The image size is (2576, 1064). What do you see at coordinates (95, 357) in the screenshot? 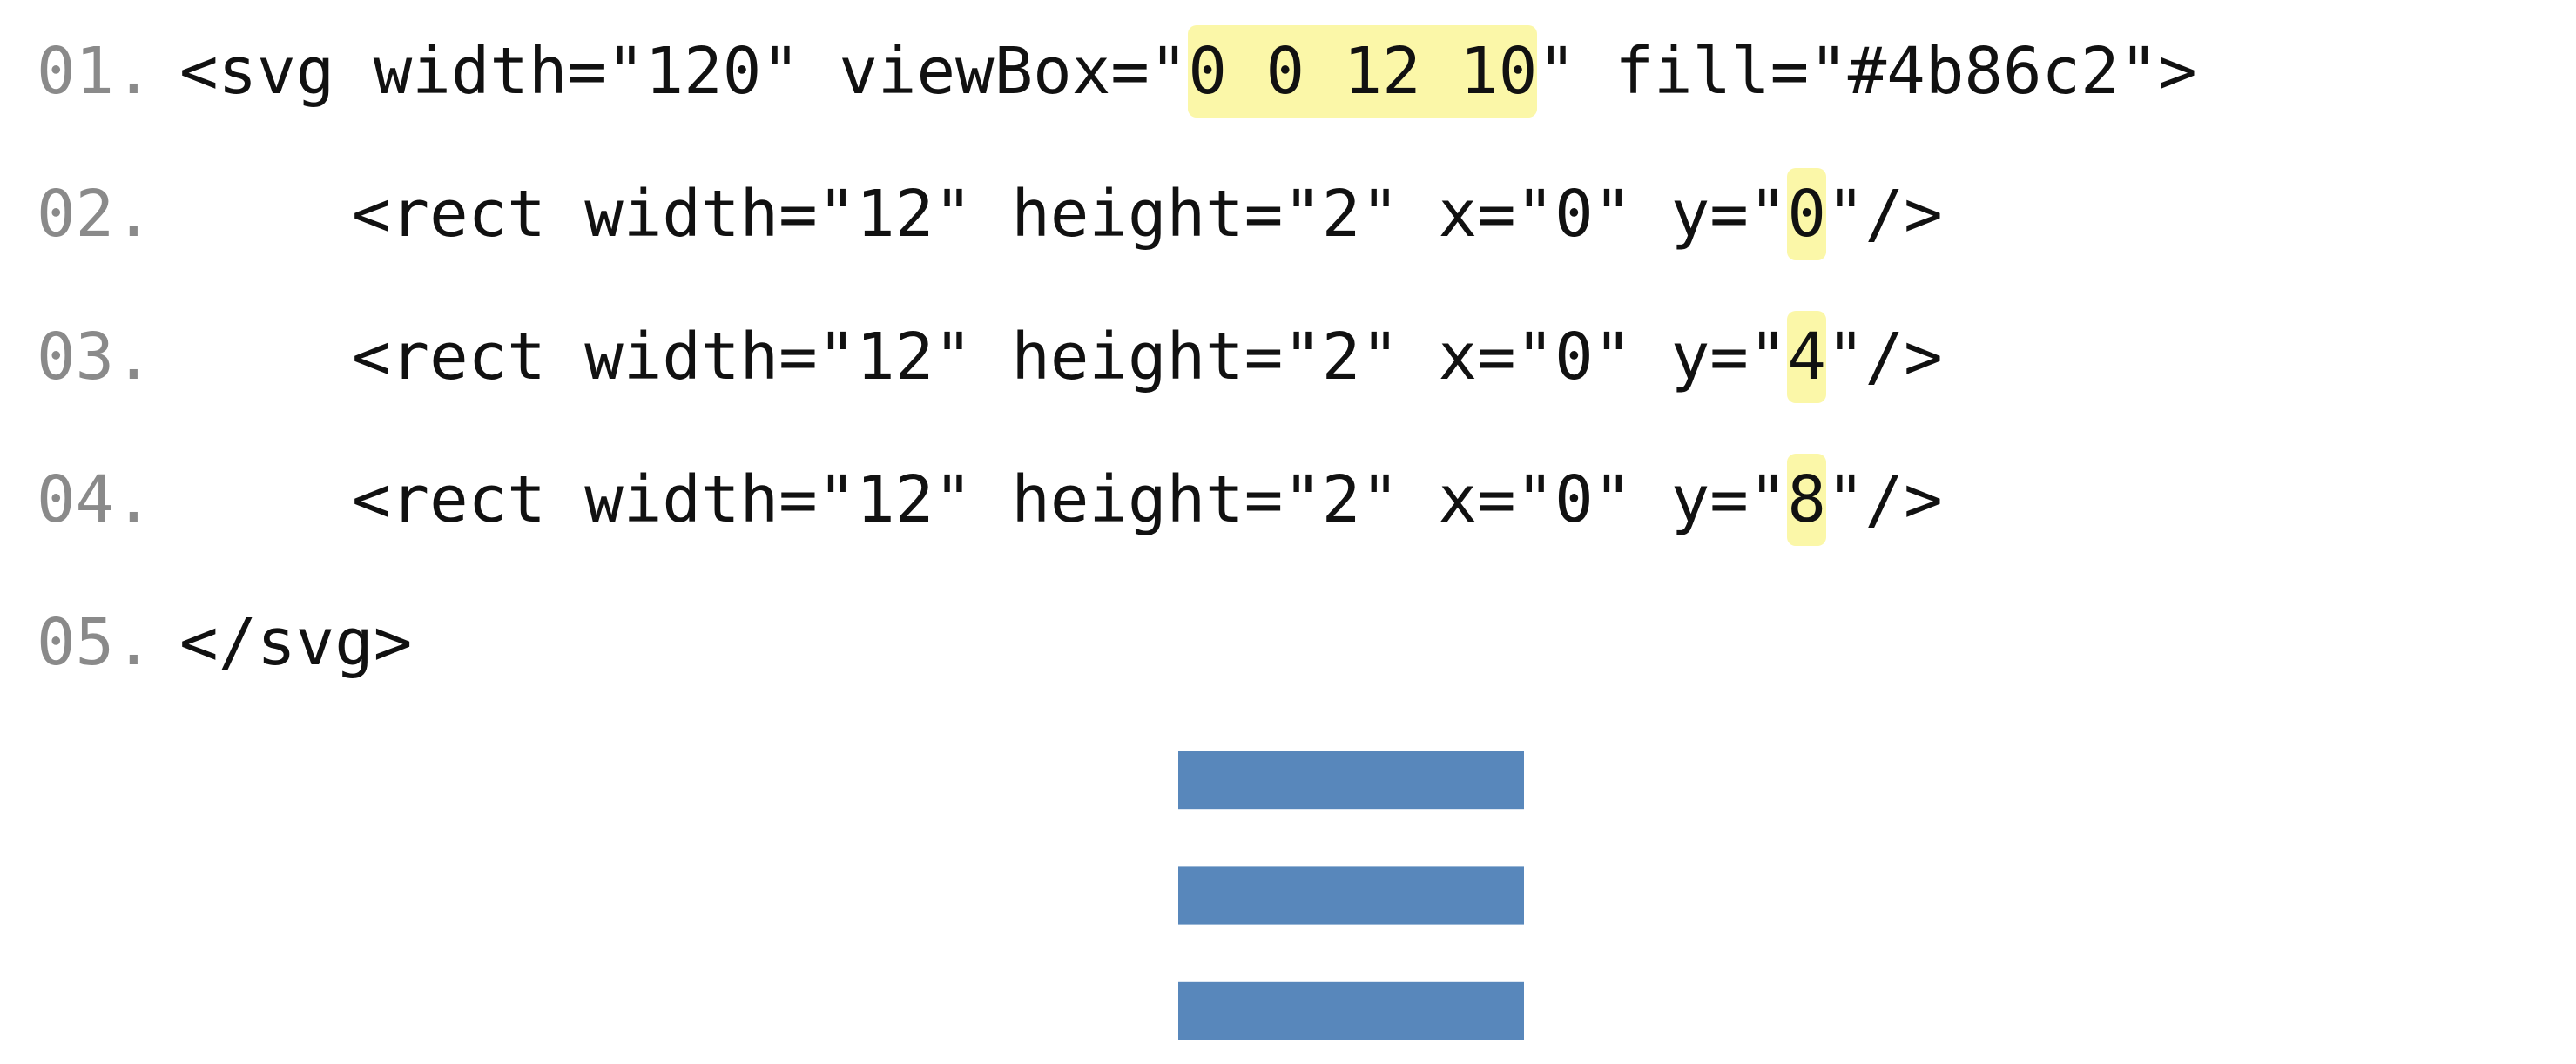
I see `line-number: 03.` at bounding box center [95, 357].